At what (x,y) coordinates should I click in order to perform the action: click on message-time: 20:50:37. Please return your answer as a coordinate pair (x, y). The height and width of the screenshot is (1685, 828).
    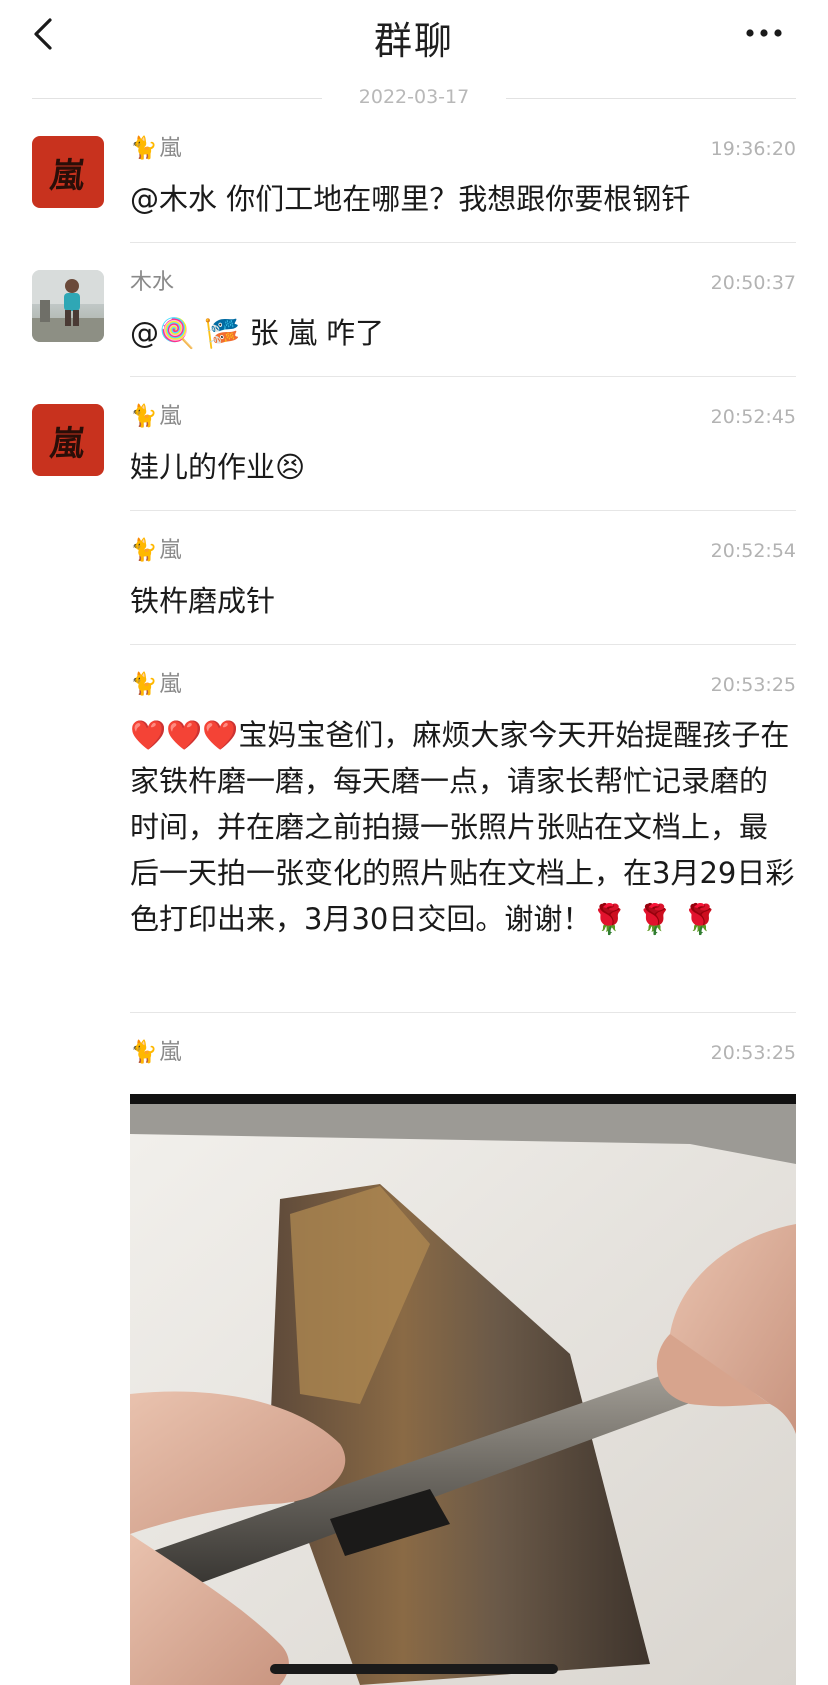
    Looking at the image, I should click on (753, 283).